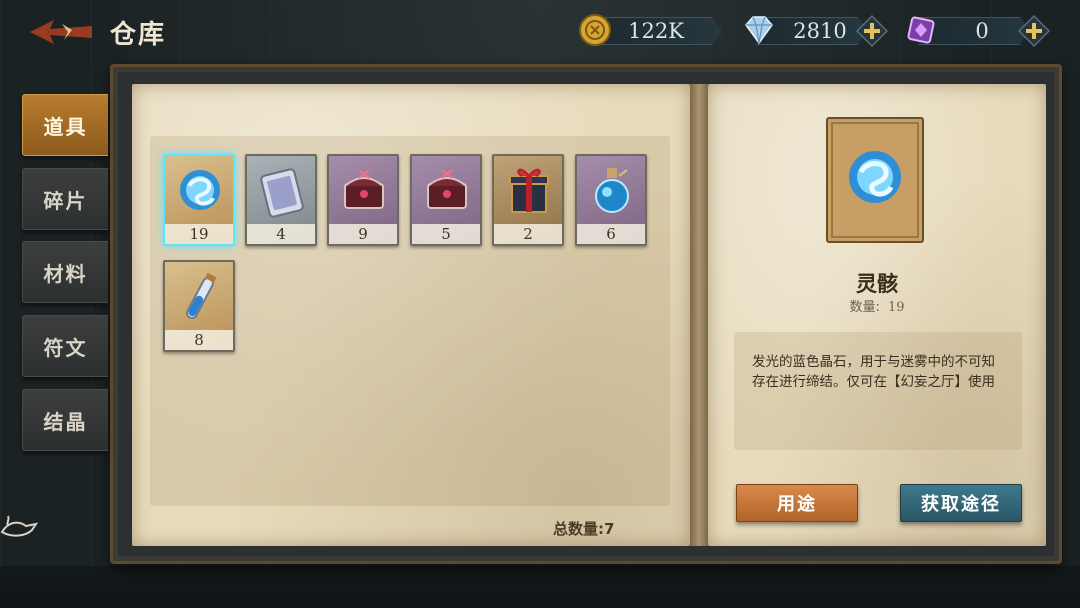 Image resolution: width=1080 pixels, height=608 pixels. Describe the element at coordinates (612, 190) in the screenshot. I see `blue-potion-icon` at that location.